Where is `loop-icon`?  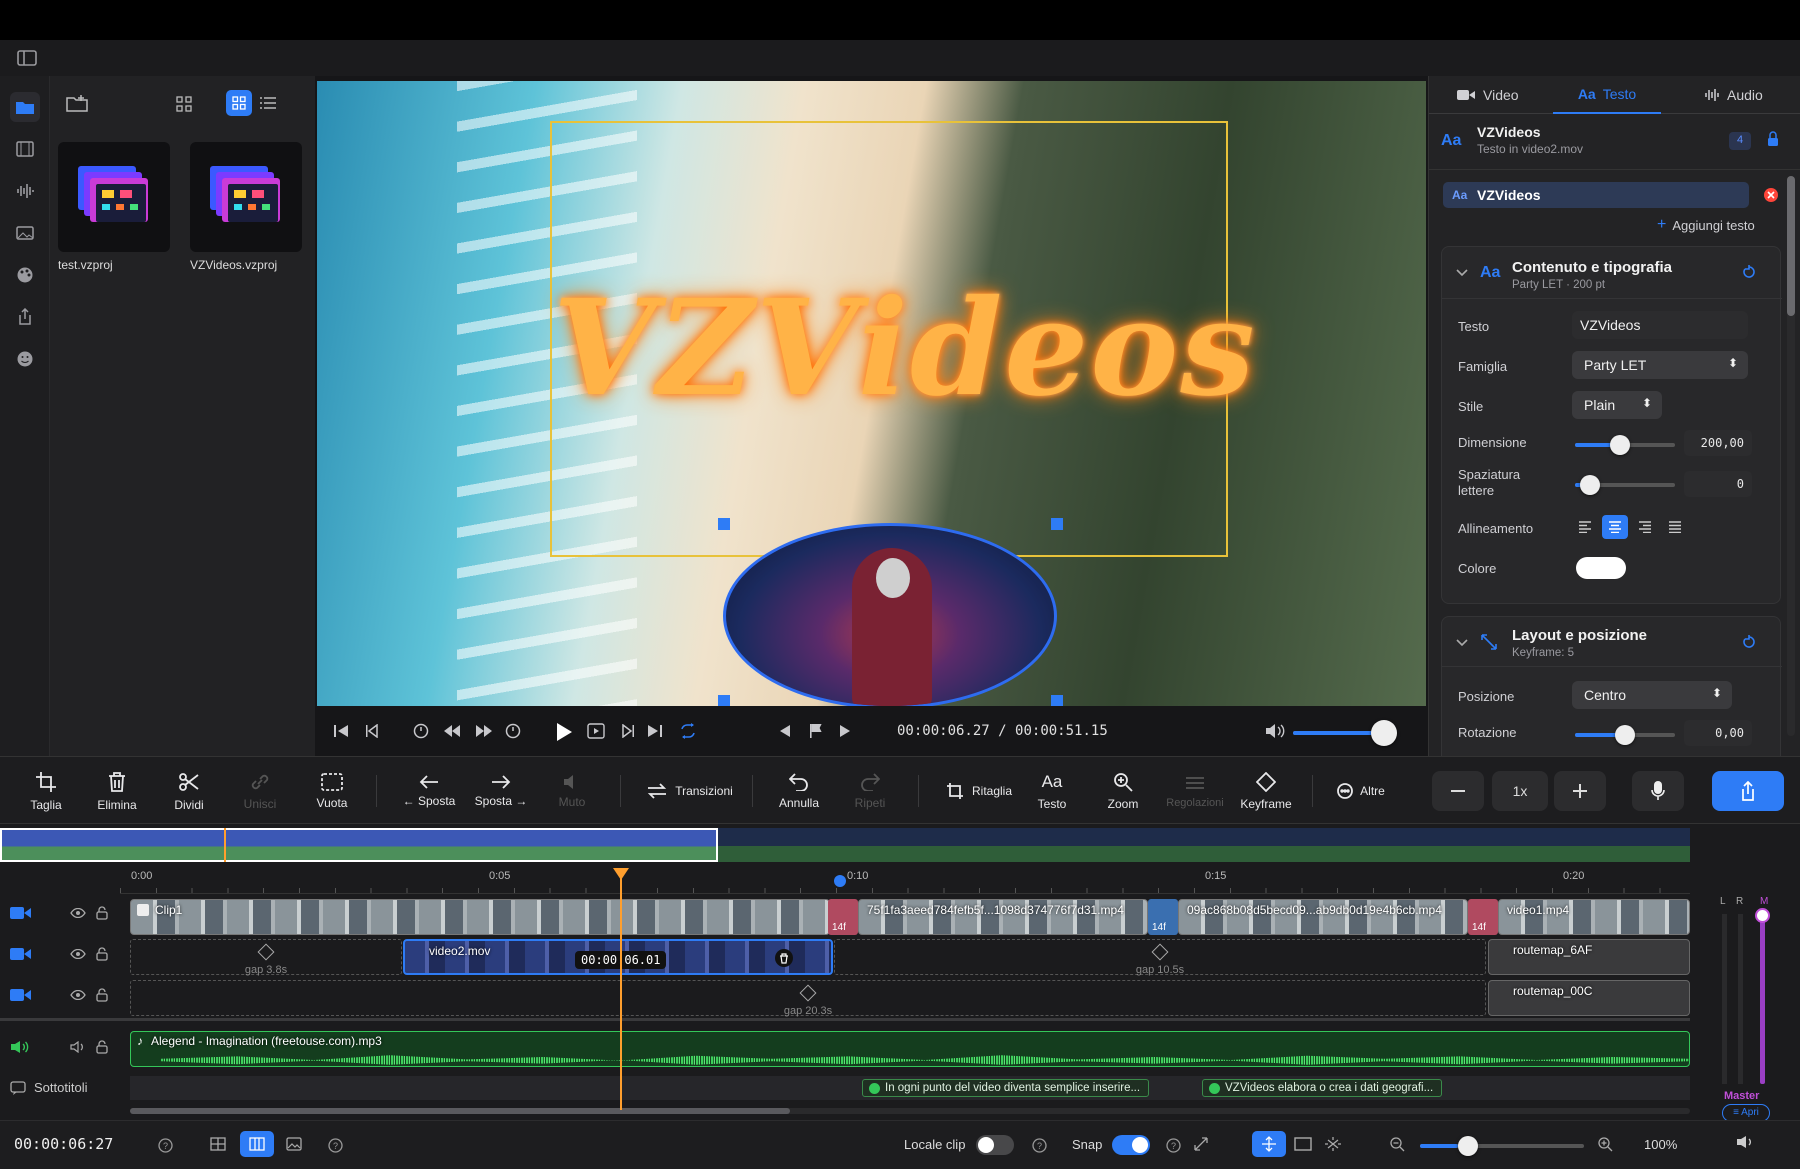
loop-icon is located at coordinates (688, 731).